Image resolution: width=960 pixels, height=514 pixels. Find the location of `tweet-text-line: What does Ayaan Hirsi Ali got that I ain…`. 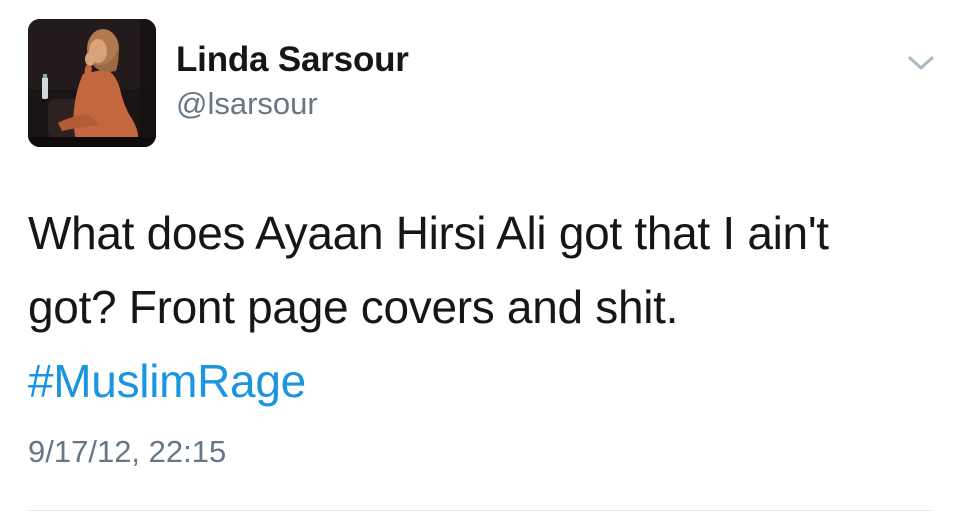

tweet-text-line: What does Ayaan Hirsi Ali got that I ain… is located at coordinates (428, 233).